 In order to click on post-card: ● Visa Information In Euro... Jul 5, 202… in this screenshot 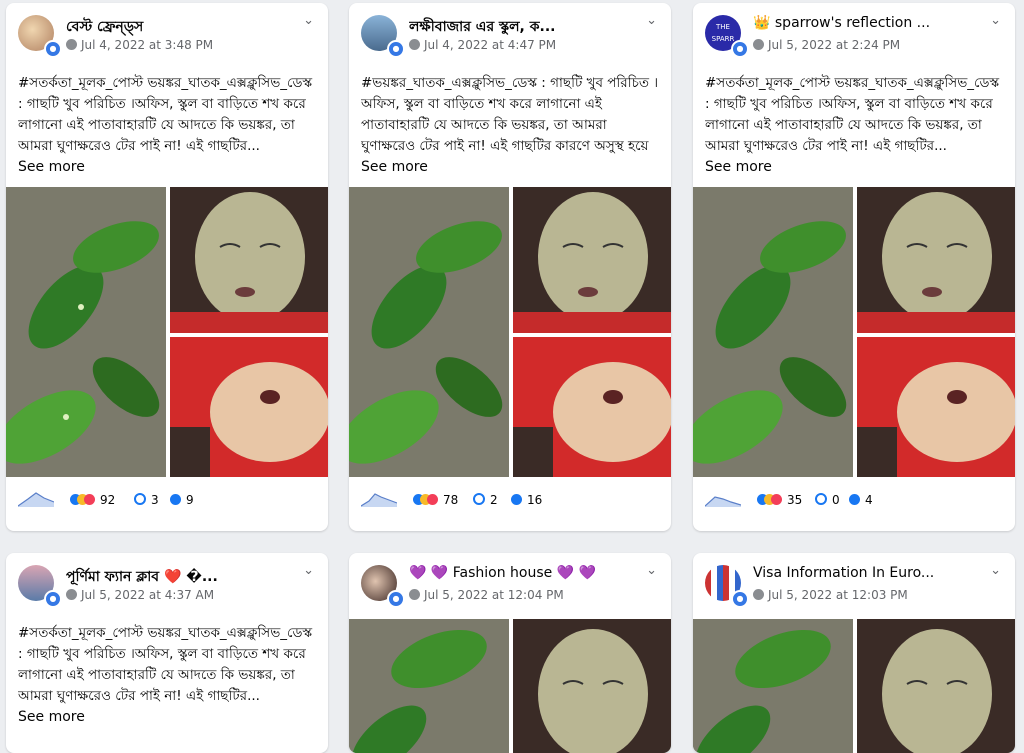, I will do `click(854, 653)`.